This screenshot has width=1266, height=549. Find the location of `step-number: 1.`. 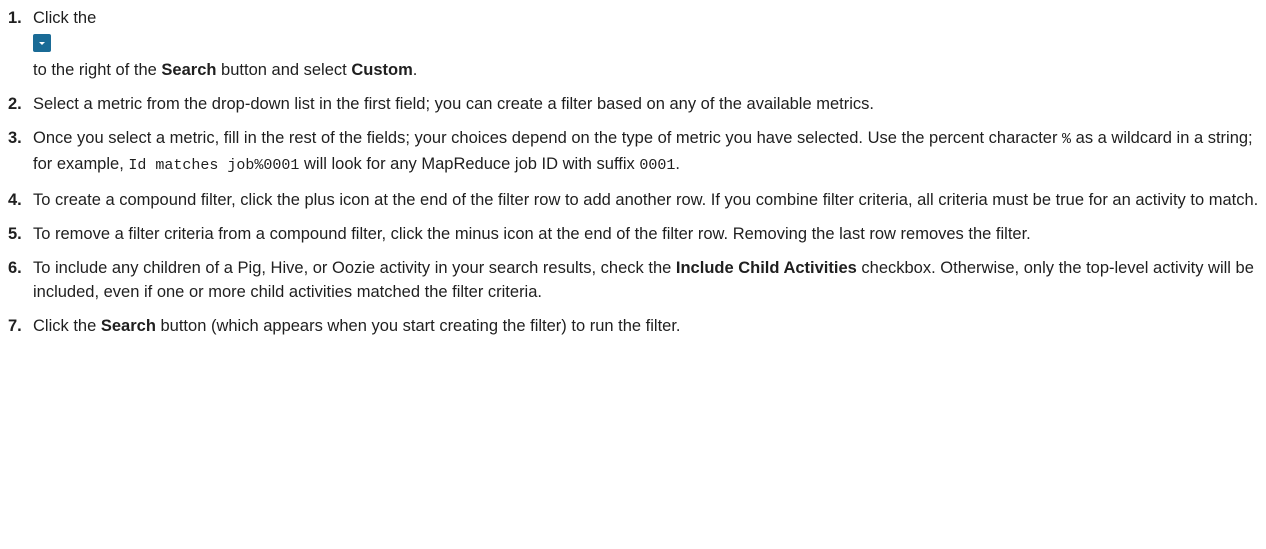

step-number: 1. is located at coordinates (15, 18).